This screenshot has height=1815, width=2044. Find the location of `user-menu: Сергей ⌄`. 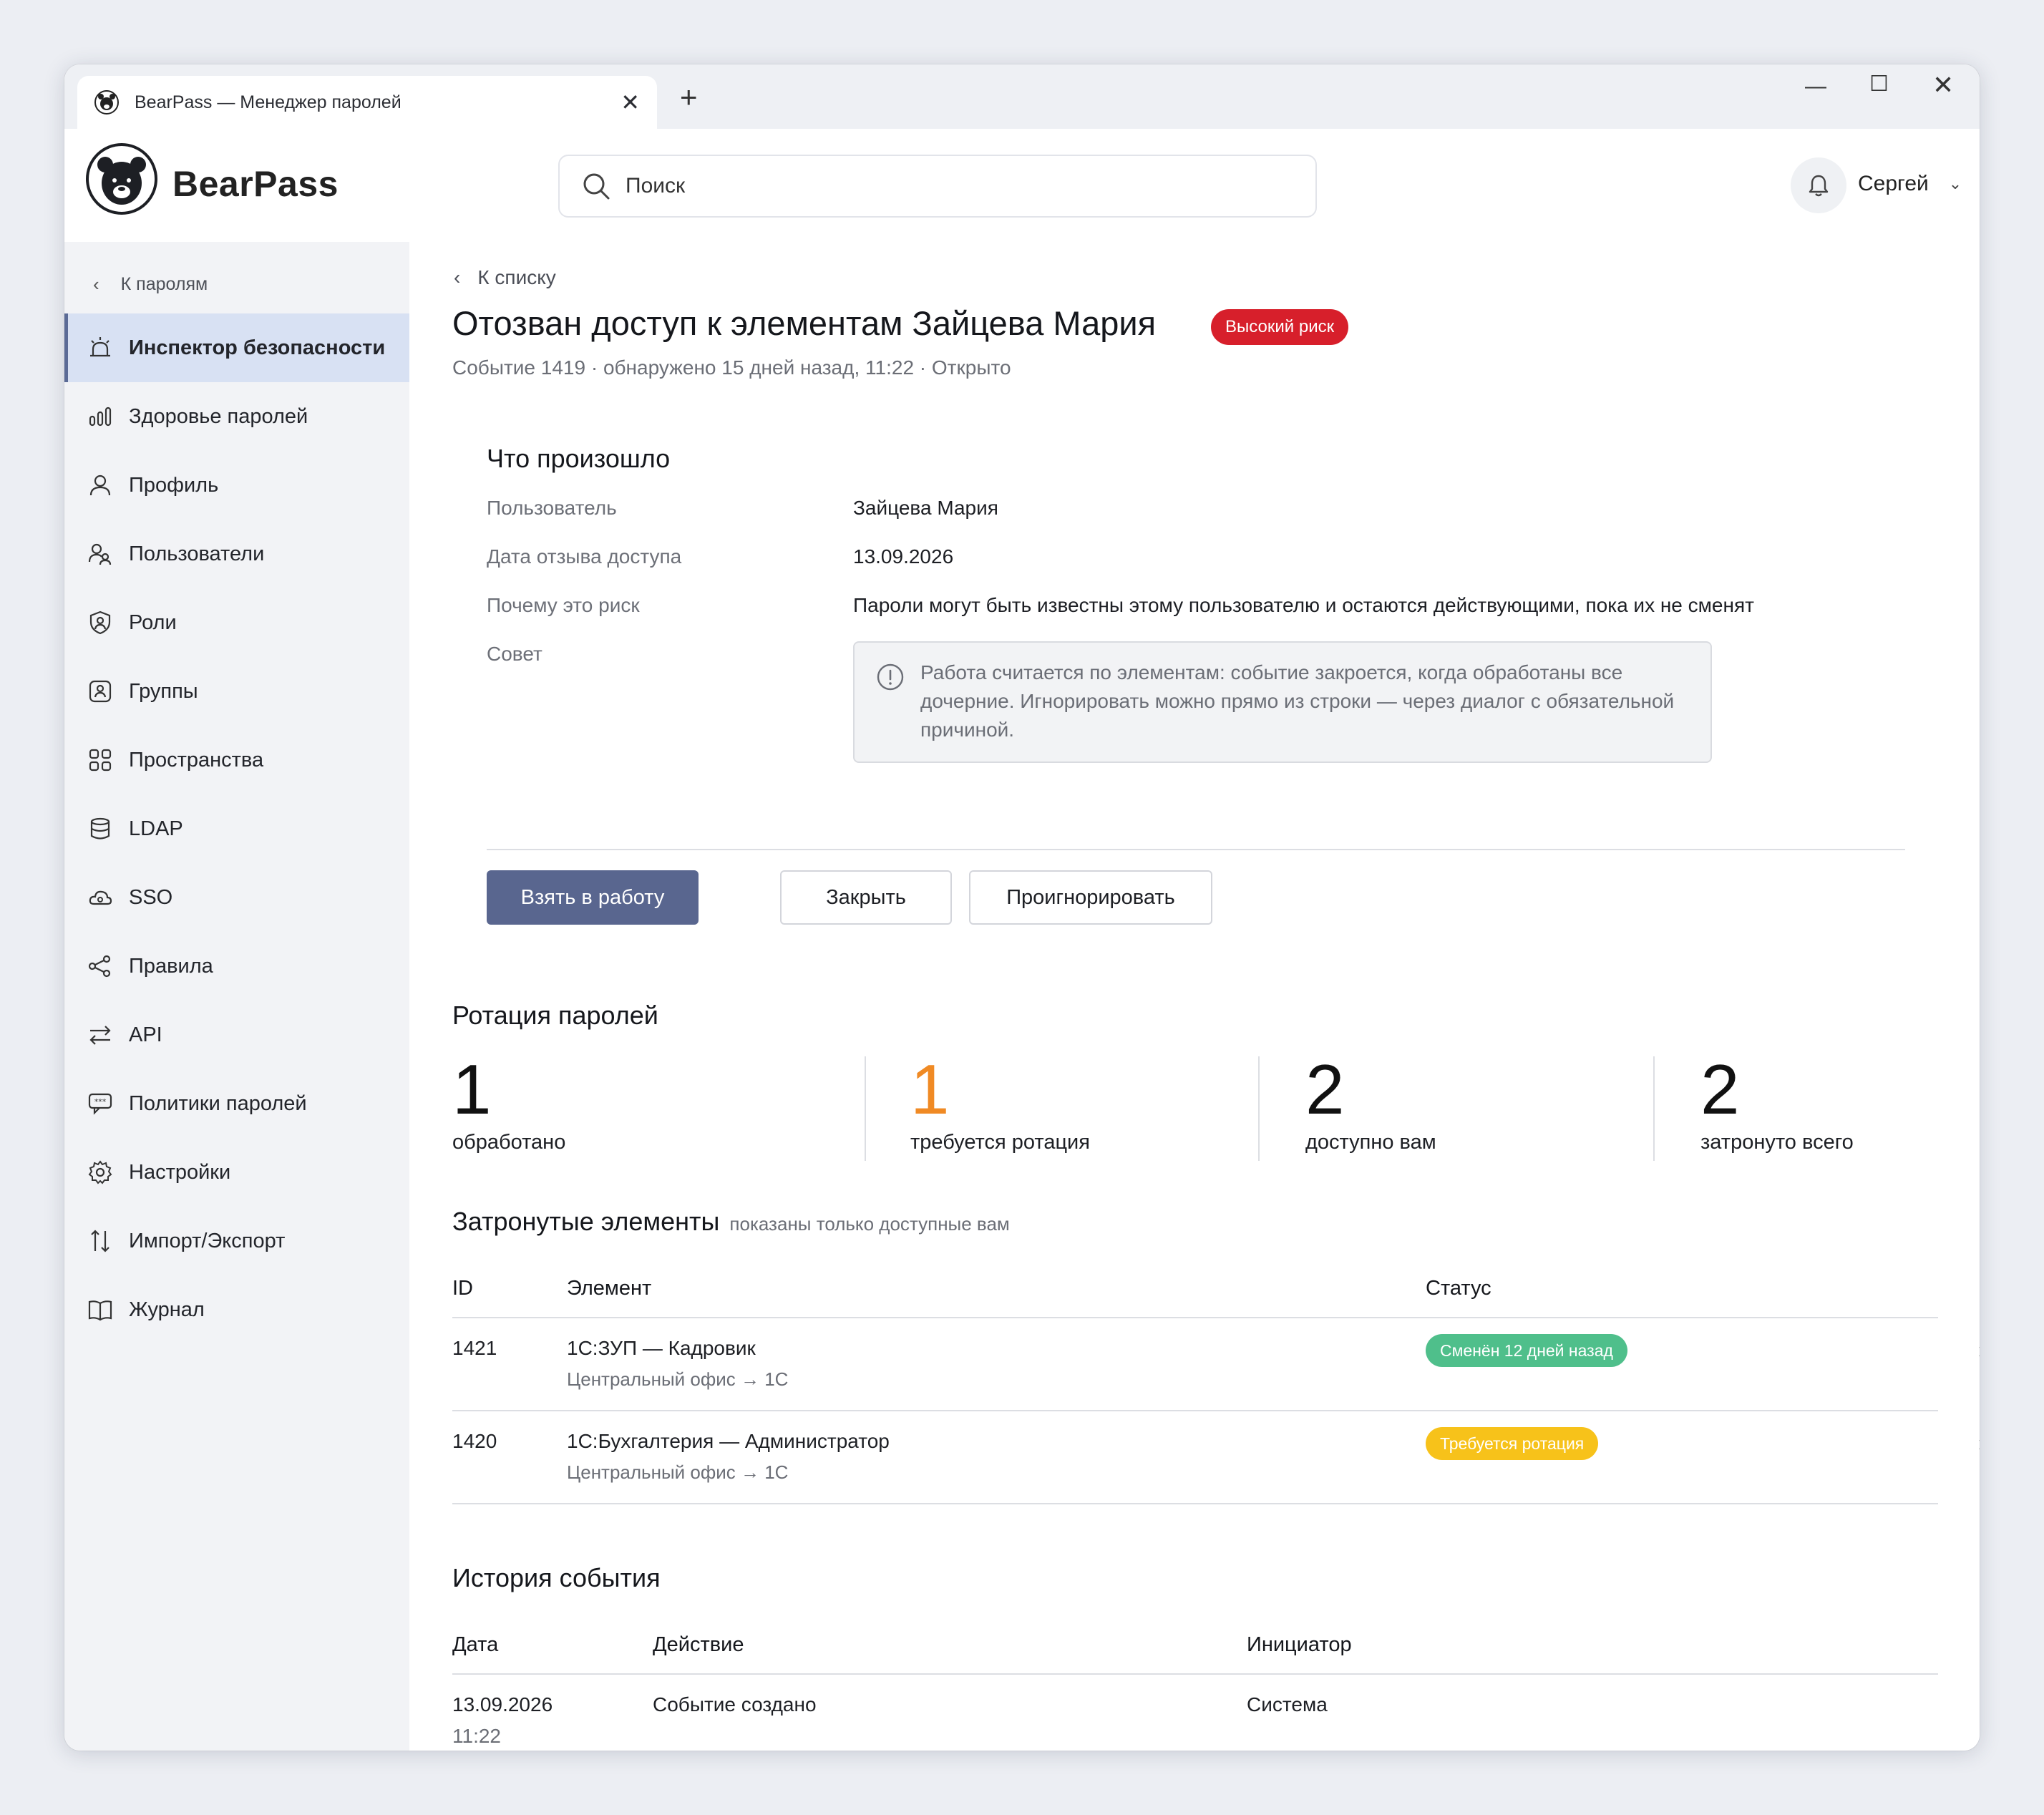

user-menu: Сергей ⌄ is located at coordinates (1910, 184).